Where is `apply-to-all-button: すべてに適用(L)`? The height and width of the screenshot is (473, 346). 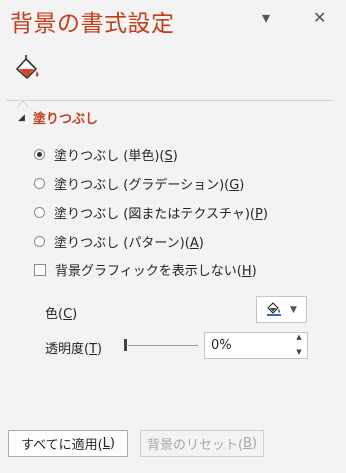
apply-to-all-button: すべてに適用(L) is located at coordinates (68, 443).